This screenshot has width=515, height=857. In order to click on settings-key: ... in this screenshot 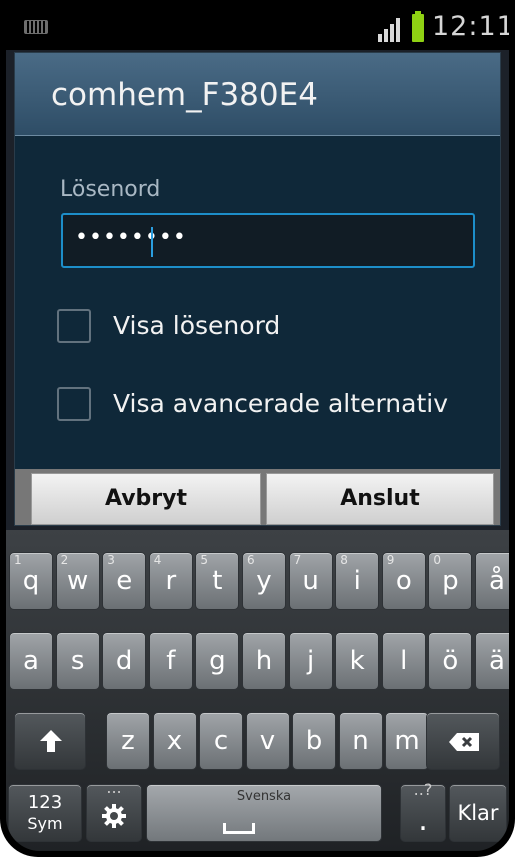, I will do `click(114, 810)`.